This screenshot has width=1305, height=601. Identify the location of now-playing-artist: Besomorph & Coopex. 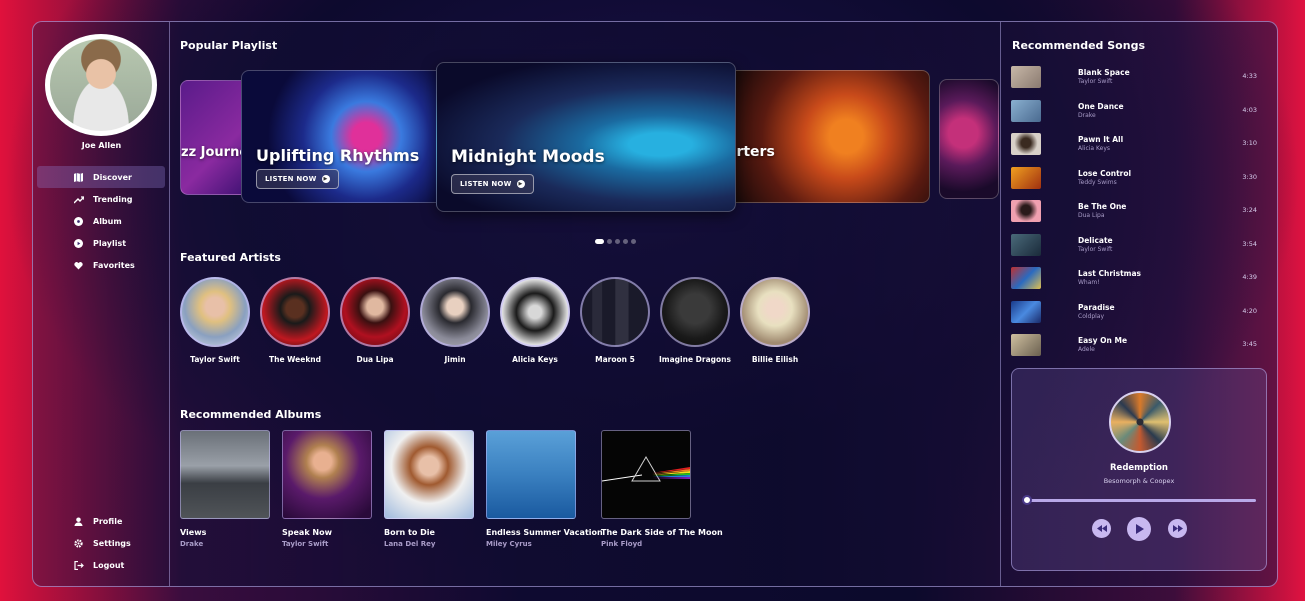
(1139, 481).